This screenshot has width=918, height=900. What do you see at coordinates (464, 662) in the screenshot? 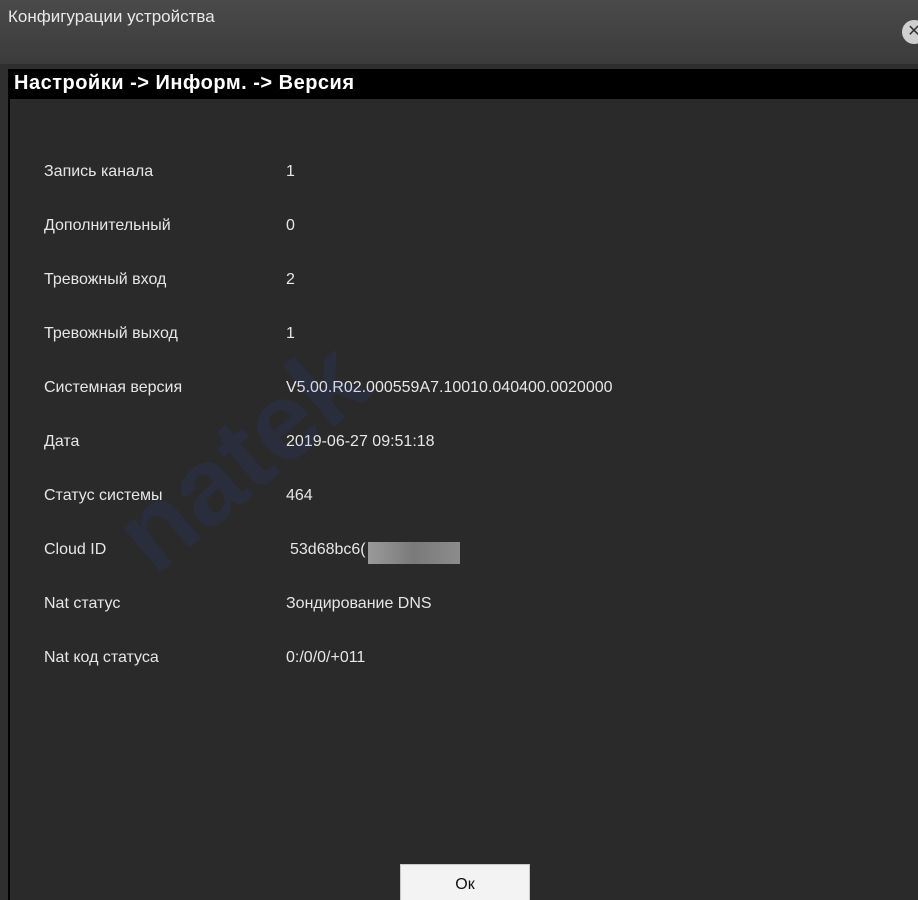
I see `info-row-nat-code: Nat код статуса 0:/0/0/+011` at bounding box center [464, 662].